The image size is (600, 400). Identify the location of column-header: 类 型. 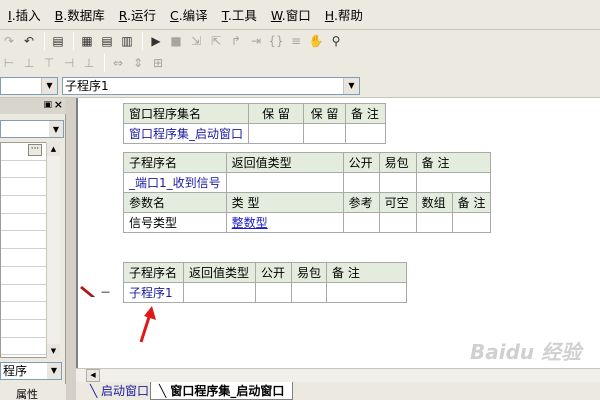
(284, 202).